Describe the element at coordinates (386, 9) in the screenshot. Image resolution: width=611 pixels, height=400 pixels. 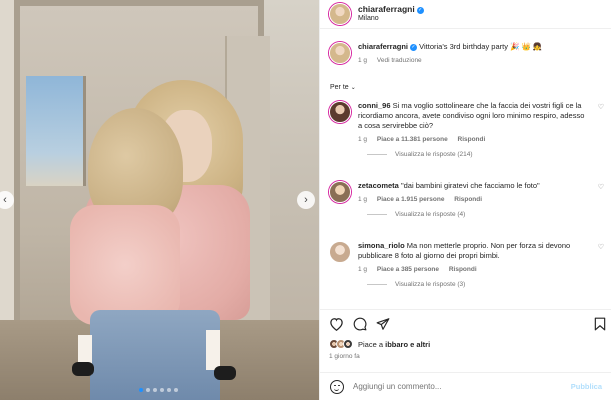
I see `author-username: chiaraferragni` at that location.